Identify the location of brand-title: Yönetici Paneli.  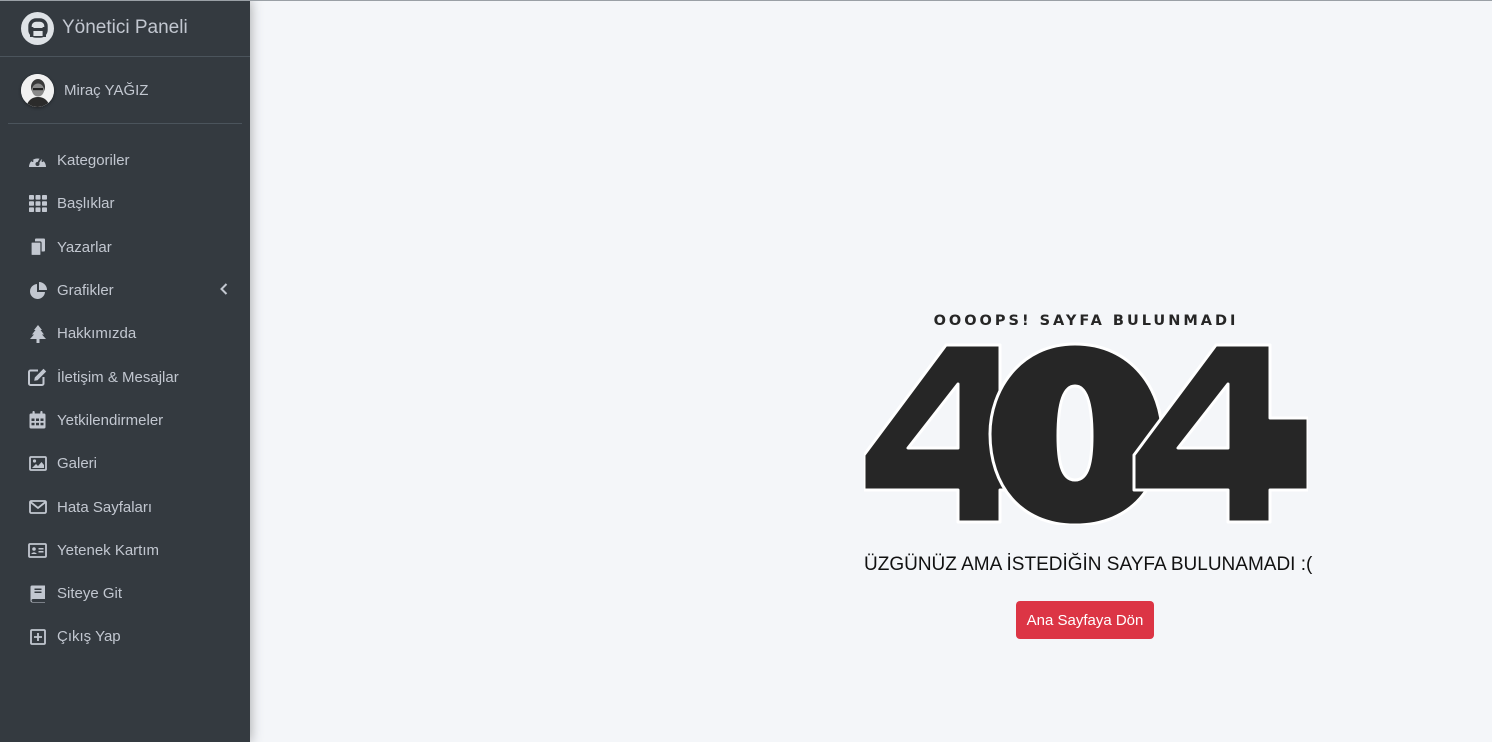
(125, 27).